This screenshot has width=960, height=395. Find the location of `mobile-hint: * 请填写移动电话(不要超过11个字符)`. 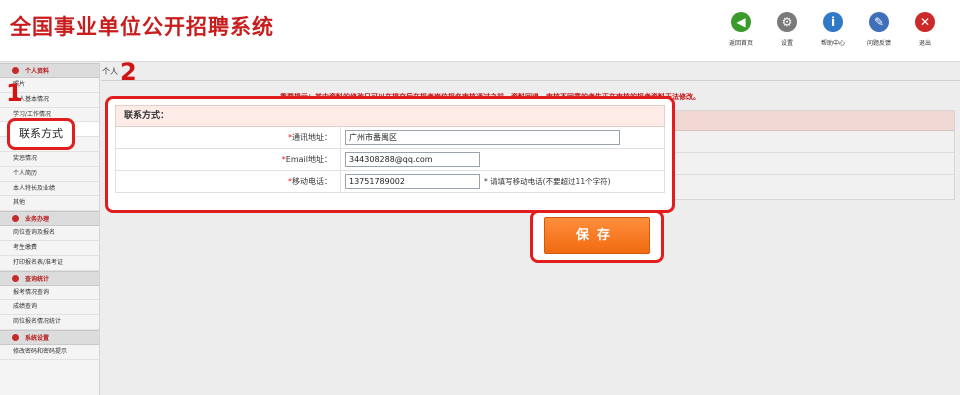

mobile-hint: * 请填写移动电话(不要超过11个字符) is located at coordinates (547, 181).